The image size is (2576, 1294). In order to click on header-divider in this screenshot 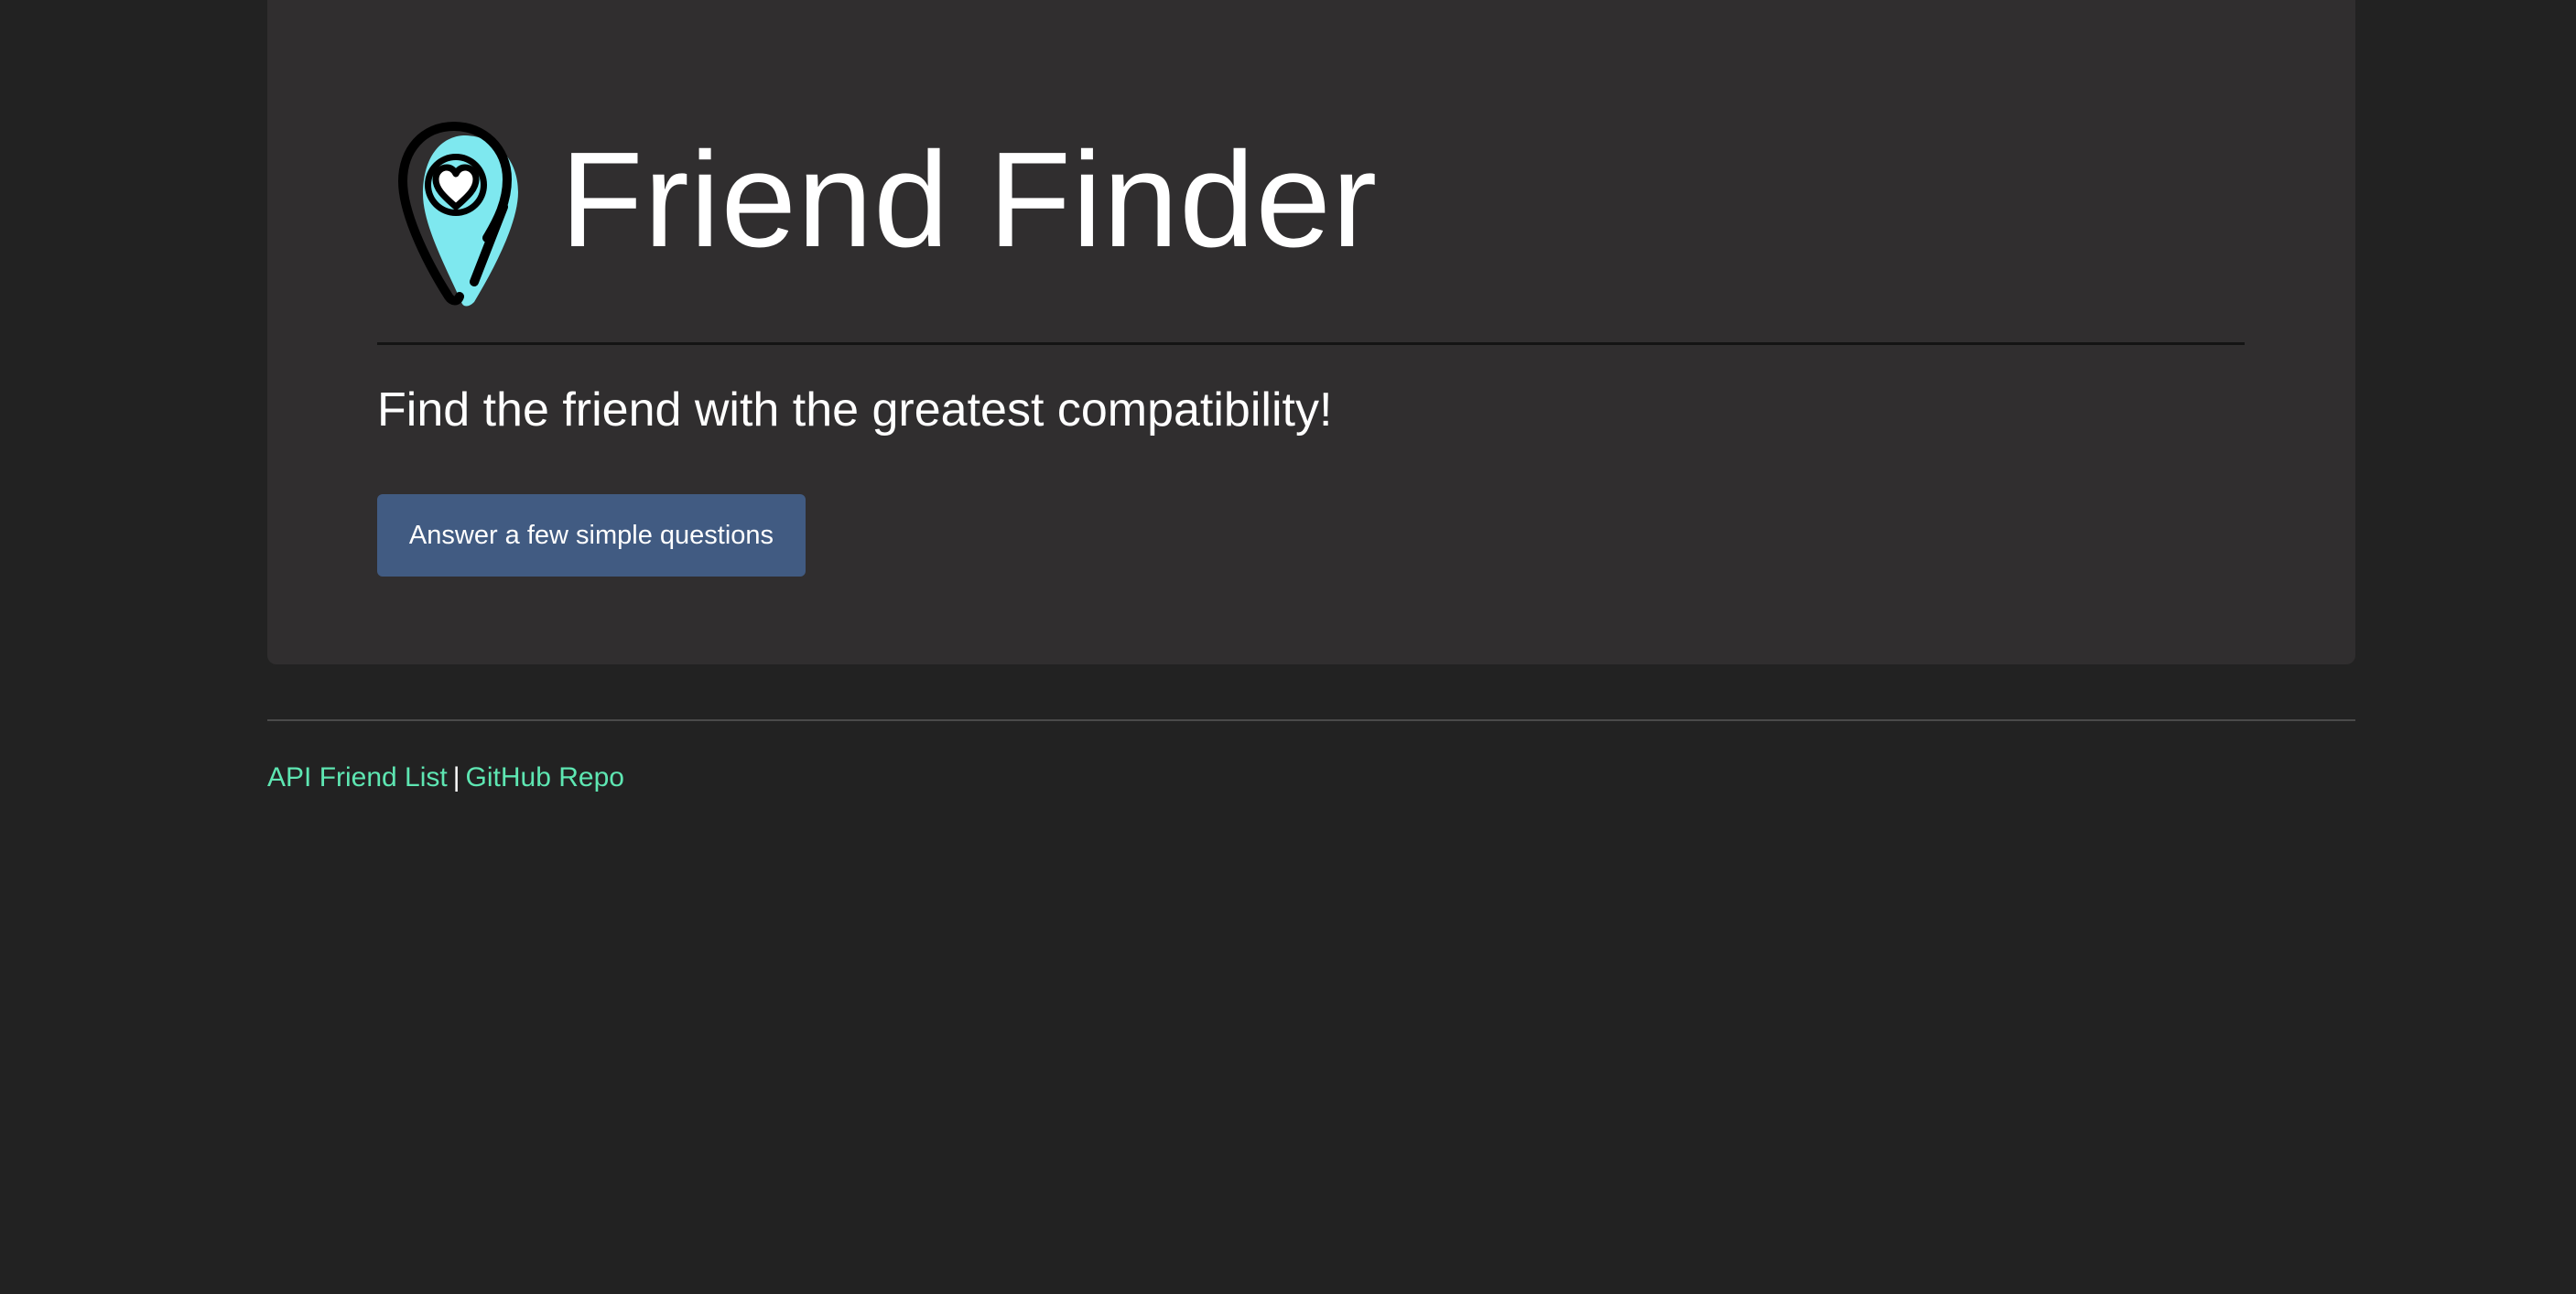, I will do `click(1311, 343)`.